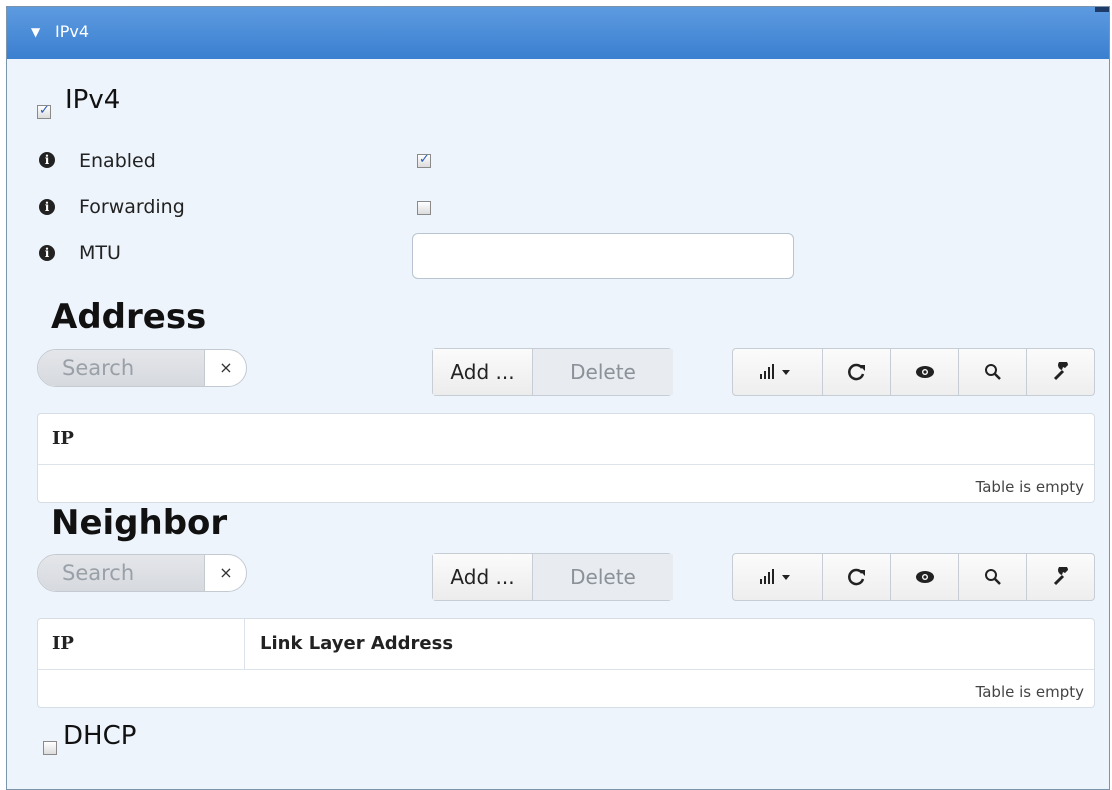  I want to click on forwarding-checkbox, so click(424, 208).